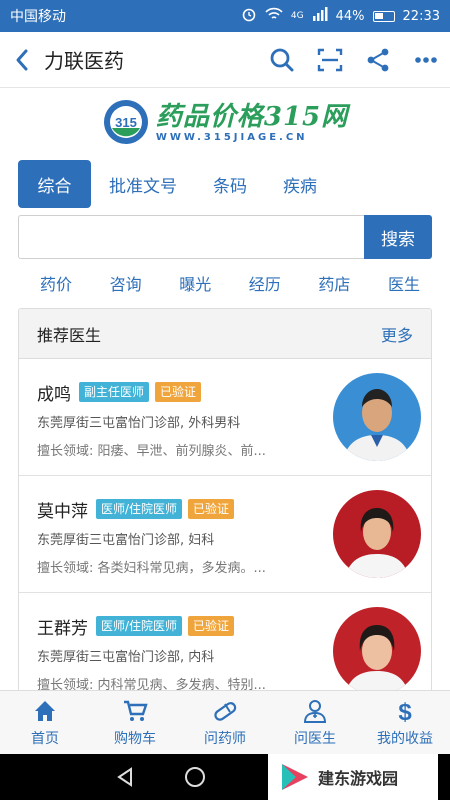 This screenshot has width=450, height=800. Describe the element at coordinates (54, 184) in the screenshot. I see `tab-general: 综合` at that location.